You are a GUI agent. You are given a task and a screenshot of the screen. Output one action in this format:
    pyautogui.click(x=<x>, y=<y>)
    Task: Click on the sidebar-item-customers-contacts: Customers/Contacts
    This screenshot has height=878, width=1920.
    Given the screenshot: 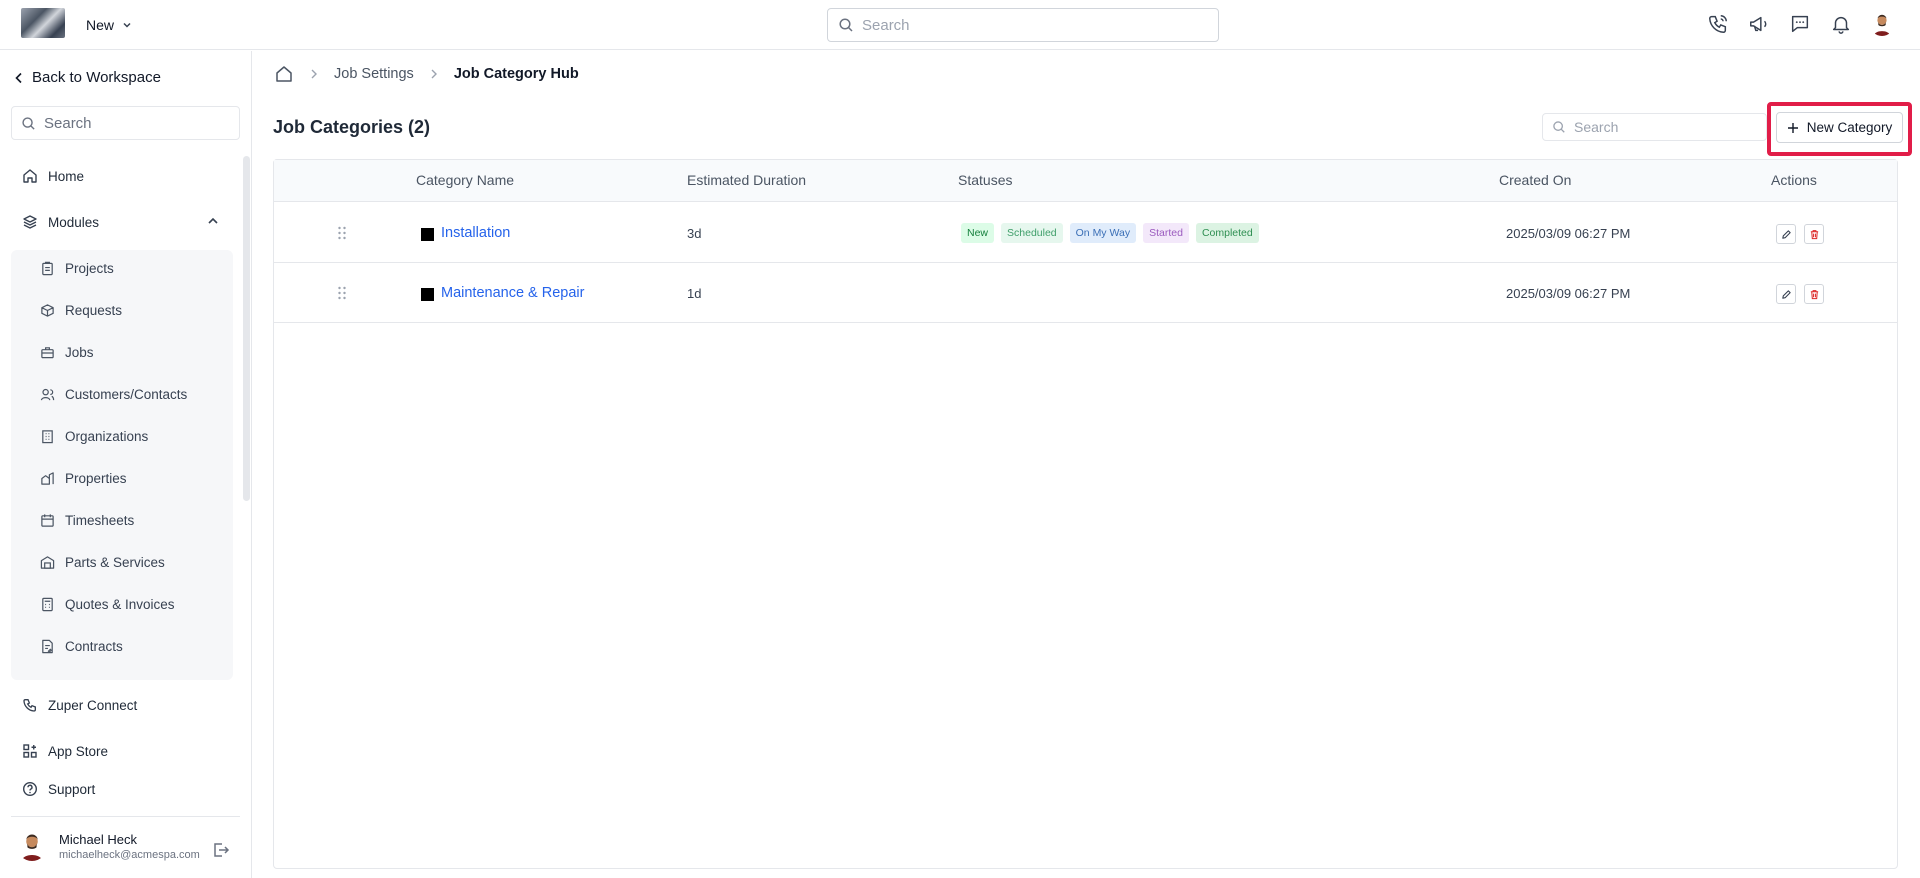 What is the action you would take?
    pyautogui.click(x=113, y=394)
    